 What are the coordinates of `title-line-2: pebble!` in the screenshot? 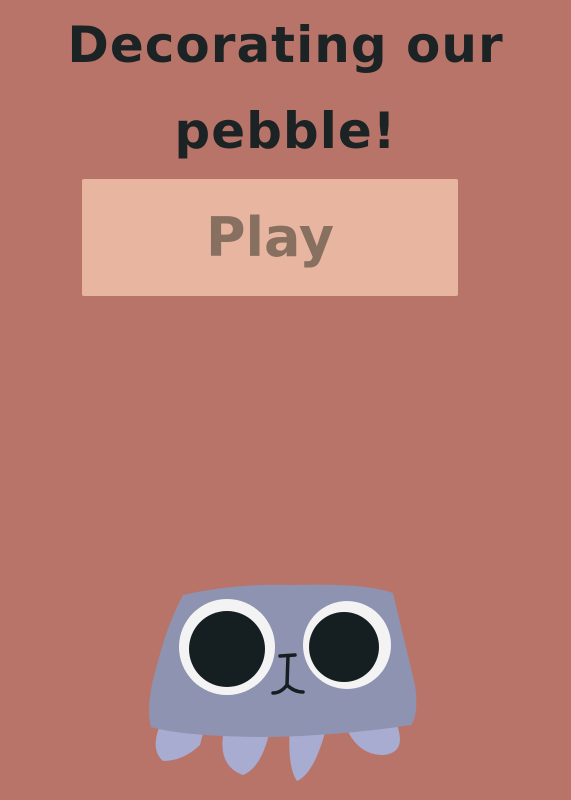 It's located at (285, 131).